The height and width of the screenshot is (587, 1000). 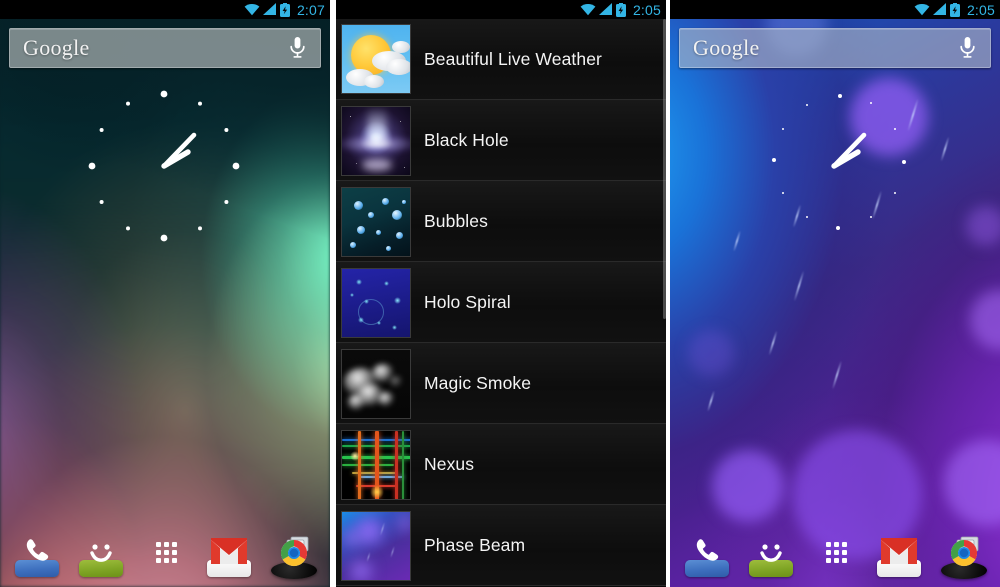 I want to click on google-search-widget-left: Google, so click(x=165, y=48).